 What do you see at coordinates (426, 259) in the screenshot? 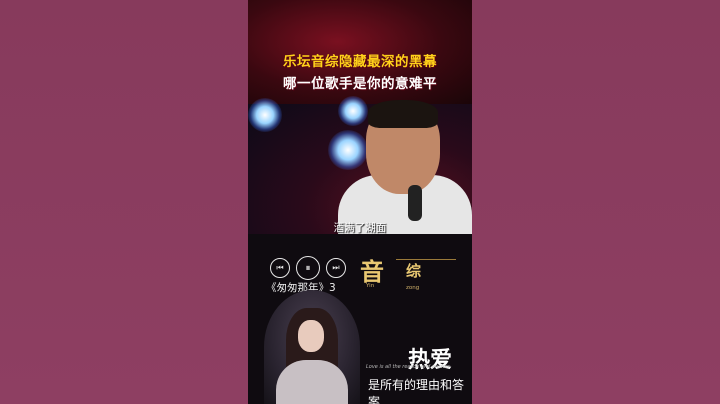
I see `brand-divider` at bounding box center [426, 259].